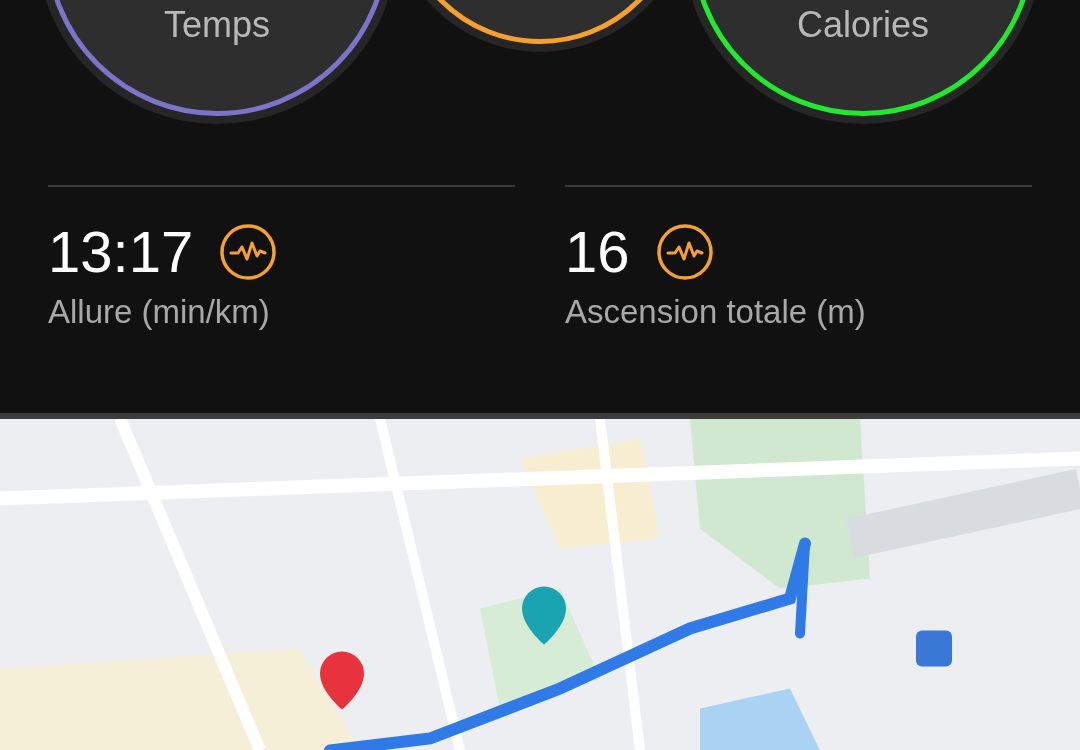  I want to click on stat-label: Ascension totale (m), so click(716, 311).